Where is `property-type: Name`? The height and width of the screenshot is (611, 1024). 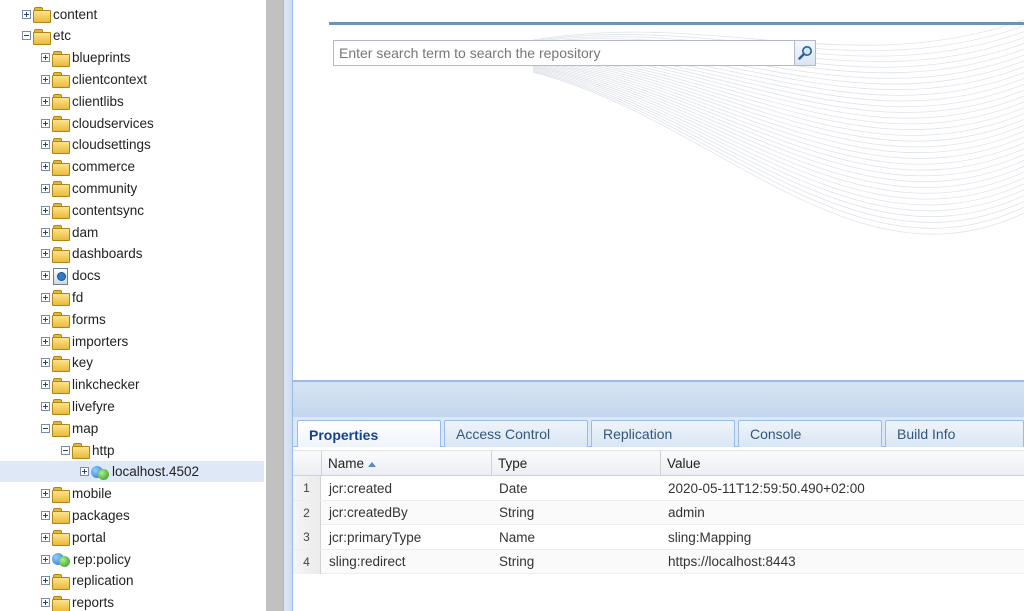 property-type: Name is located at coordinates (517, 537).